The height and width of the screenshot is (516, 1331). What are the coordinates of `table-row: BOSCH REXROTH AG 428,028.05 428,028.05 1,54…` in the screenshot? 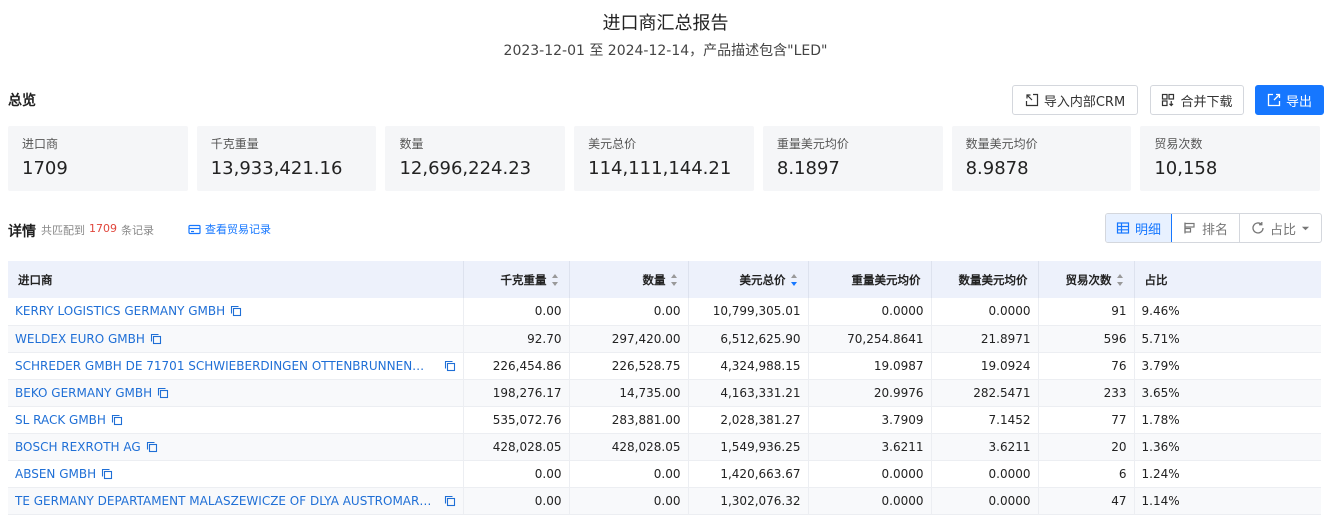 It's located at (664, 447).